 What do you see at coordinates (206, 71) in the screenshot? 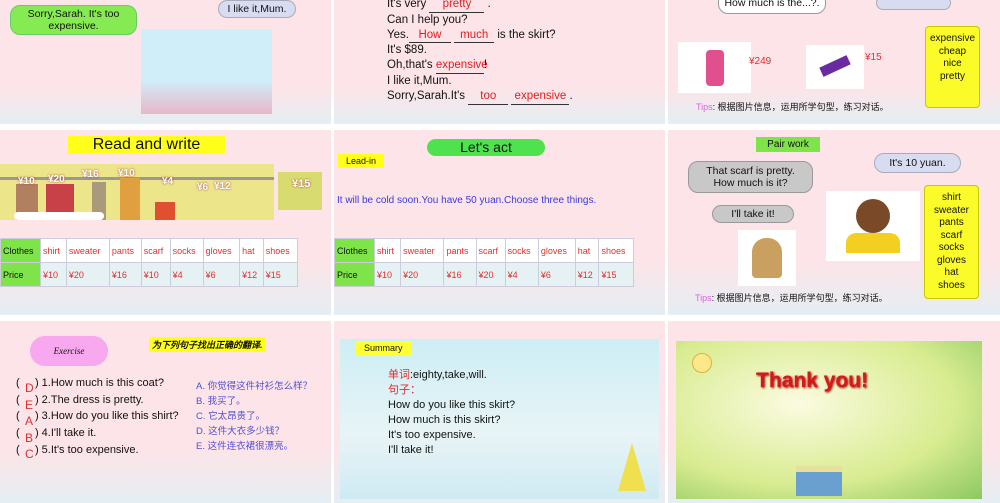
I see `shopping-illustration` at bounding box center [206, 71].